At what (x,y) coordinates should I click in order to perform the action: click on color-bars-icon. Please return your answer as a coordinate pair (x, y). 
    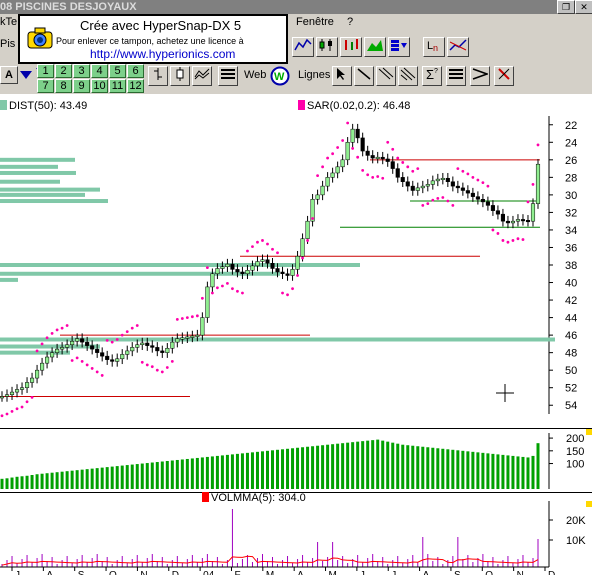
    Looking at the image, I should click on (399, 47).